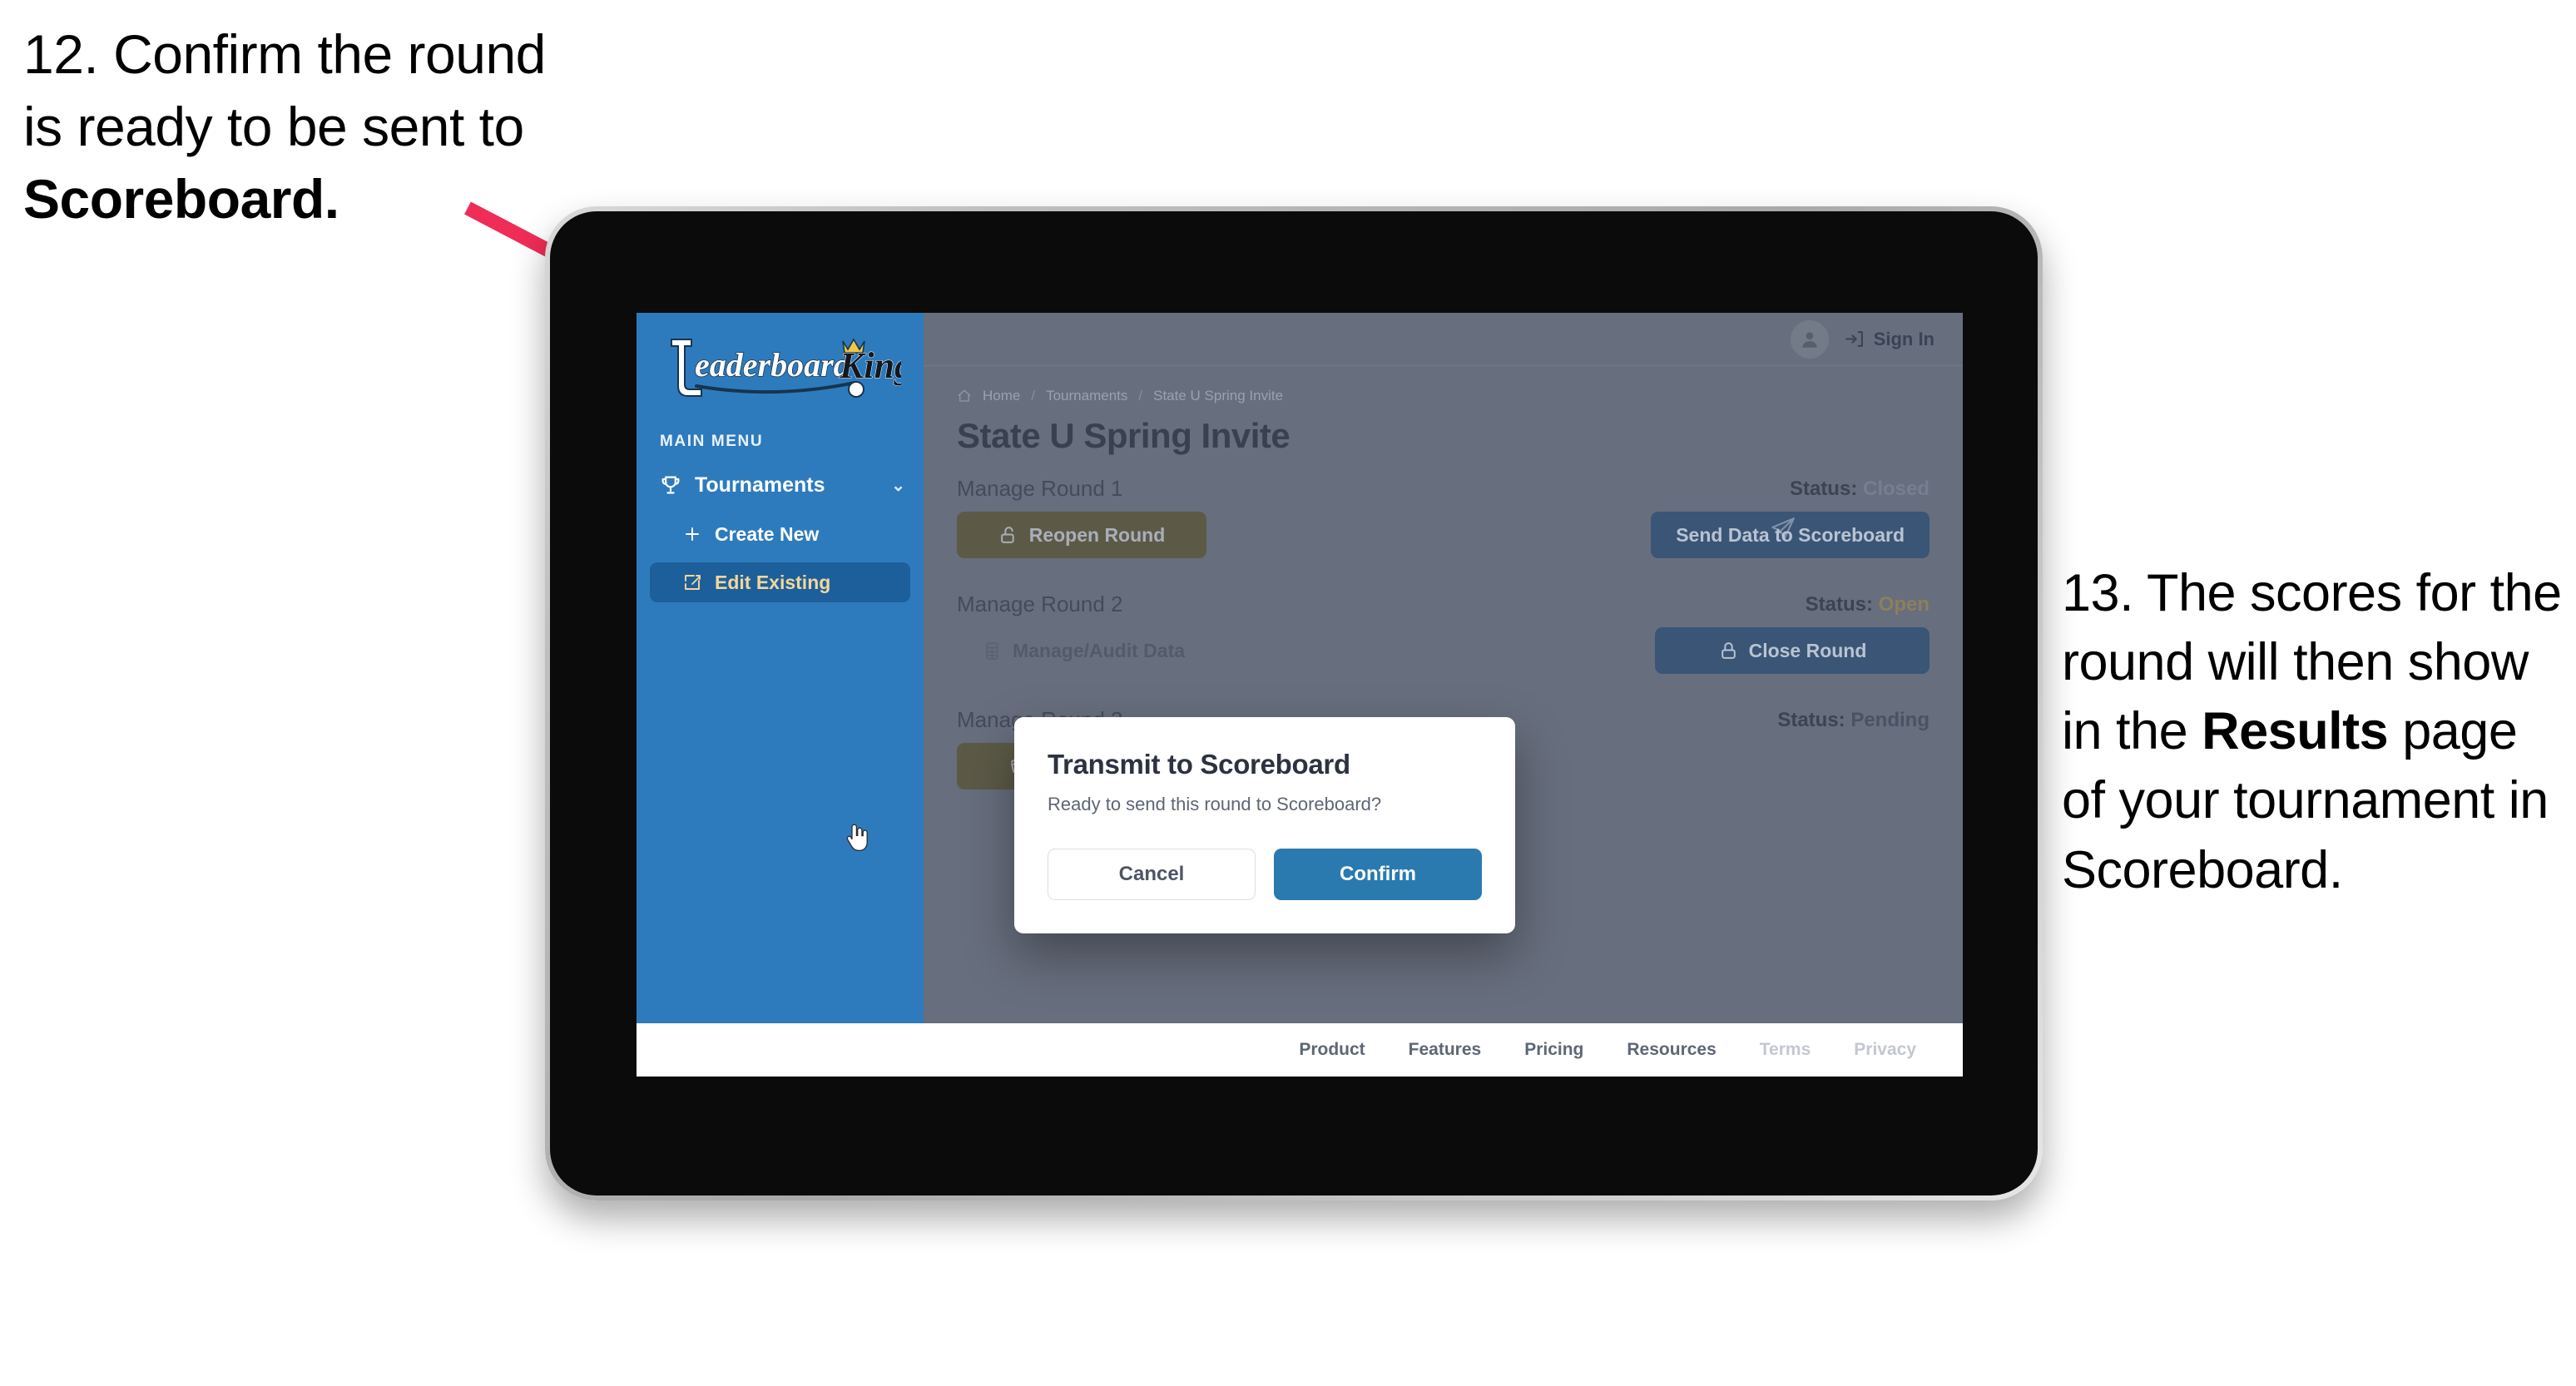 The height and width of the screenshot is (1386, 2576). Describe the element at coordinates (670, 485) in the screenshot. I see `trophy-icon` at that location.